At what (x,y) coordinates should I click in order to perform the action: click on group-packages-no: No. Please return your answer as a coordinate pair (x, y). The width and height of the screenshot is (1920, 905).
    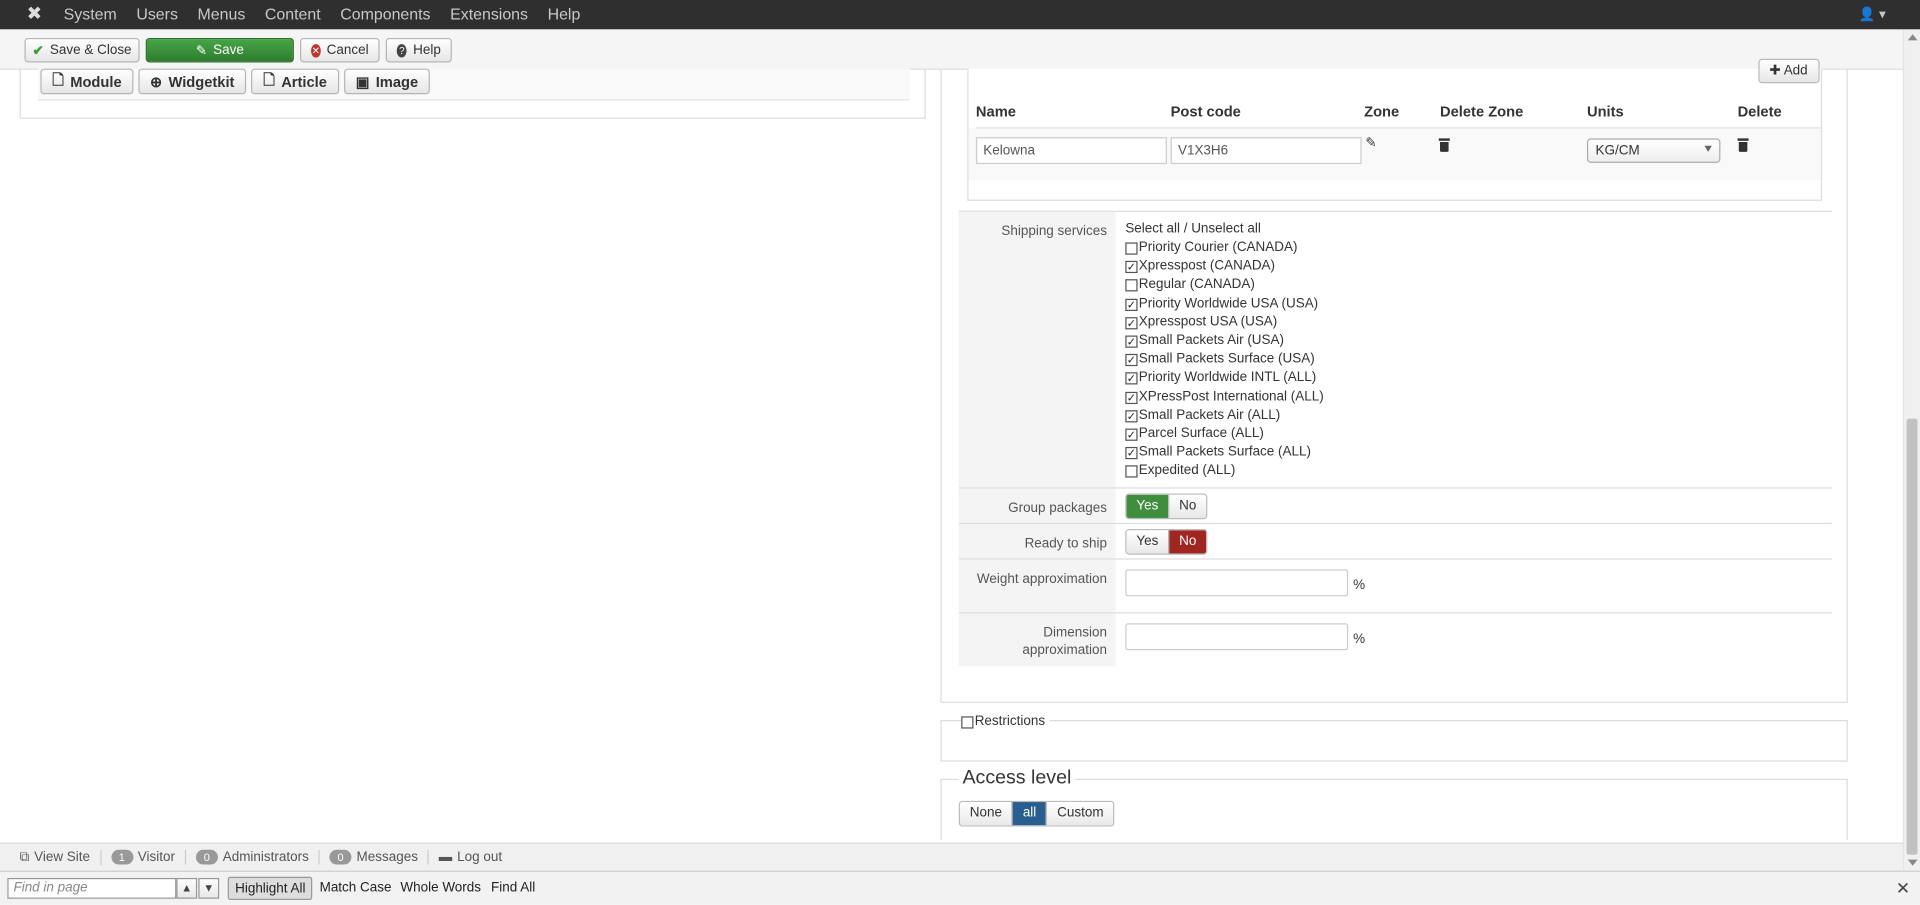
    Looking at the image, I should click on (1187, 506).